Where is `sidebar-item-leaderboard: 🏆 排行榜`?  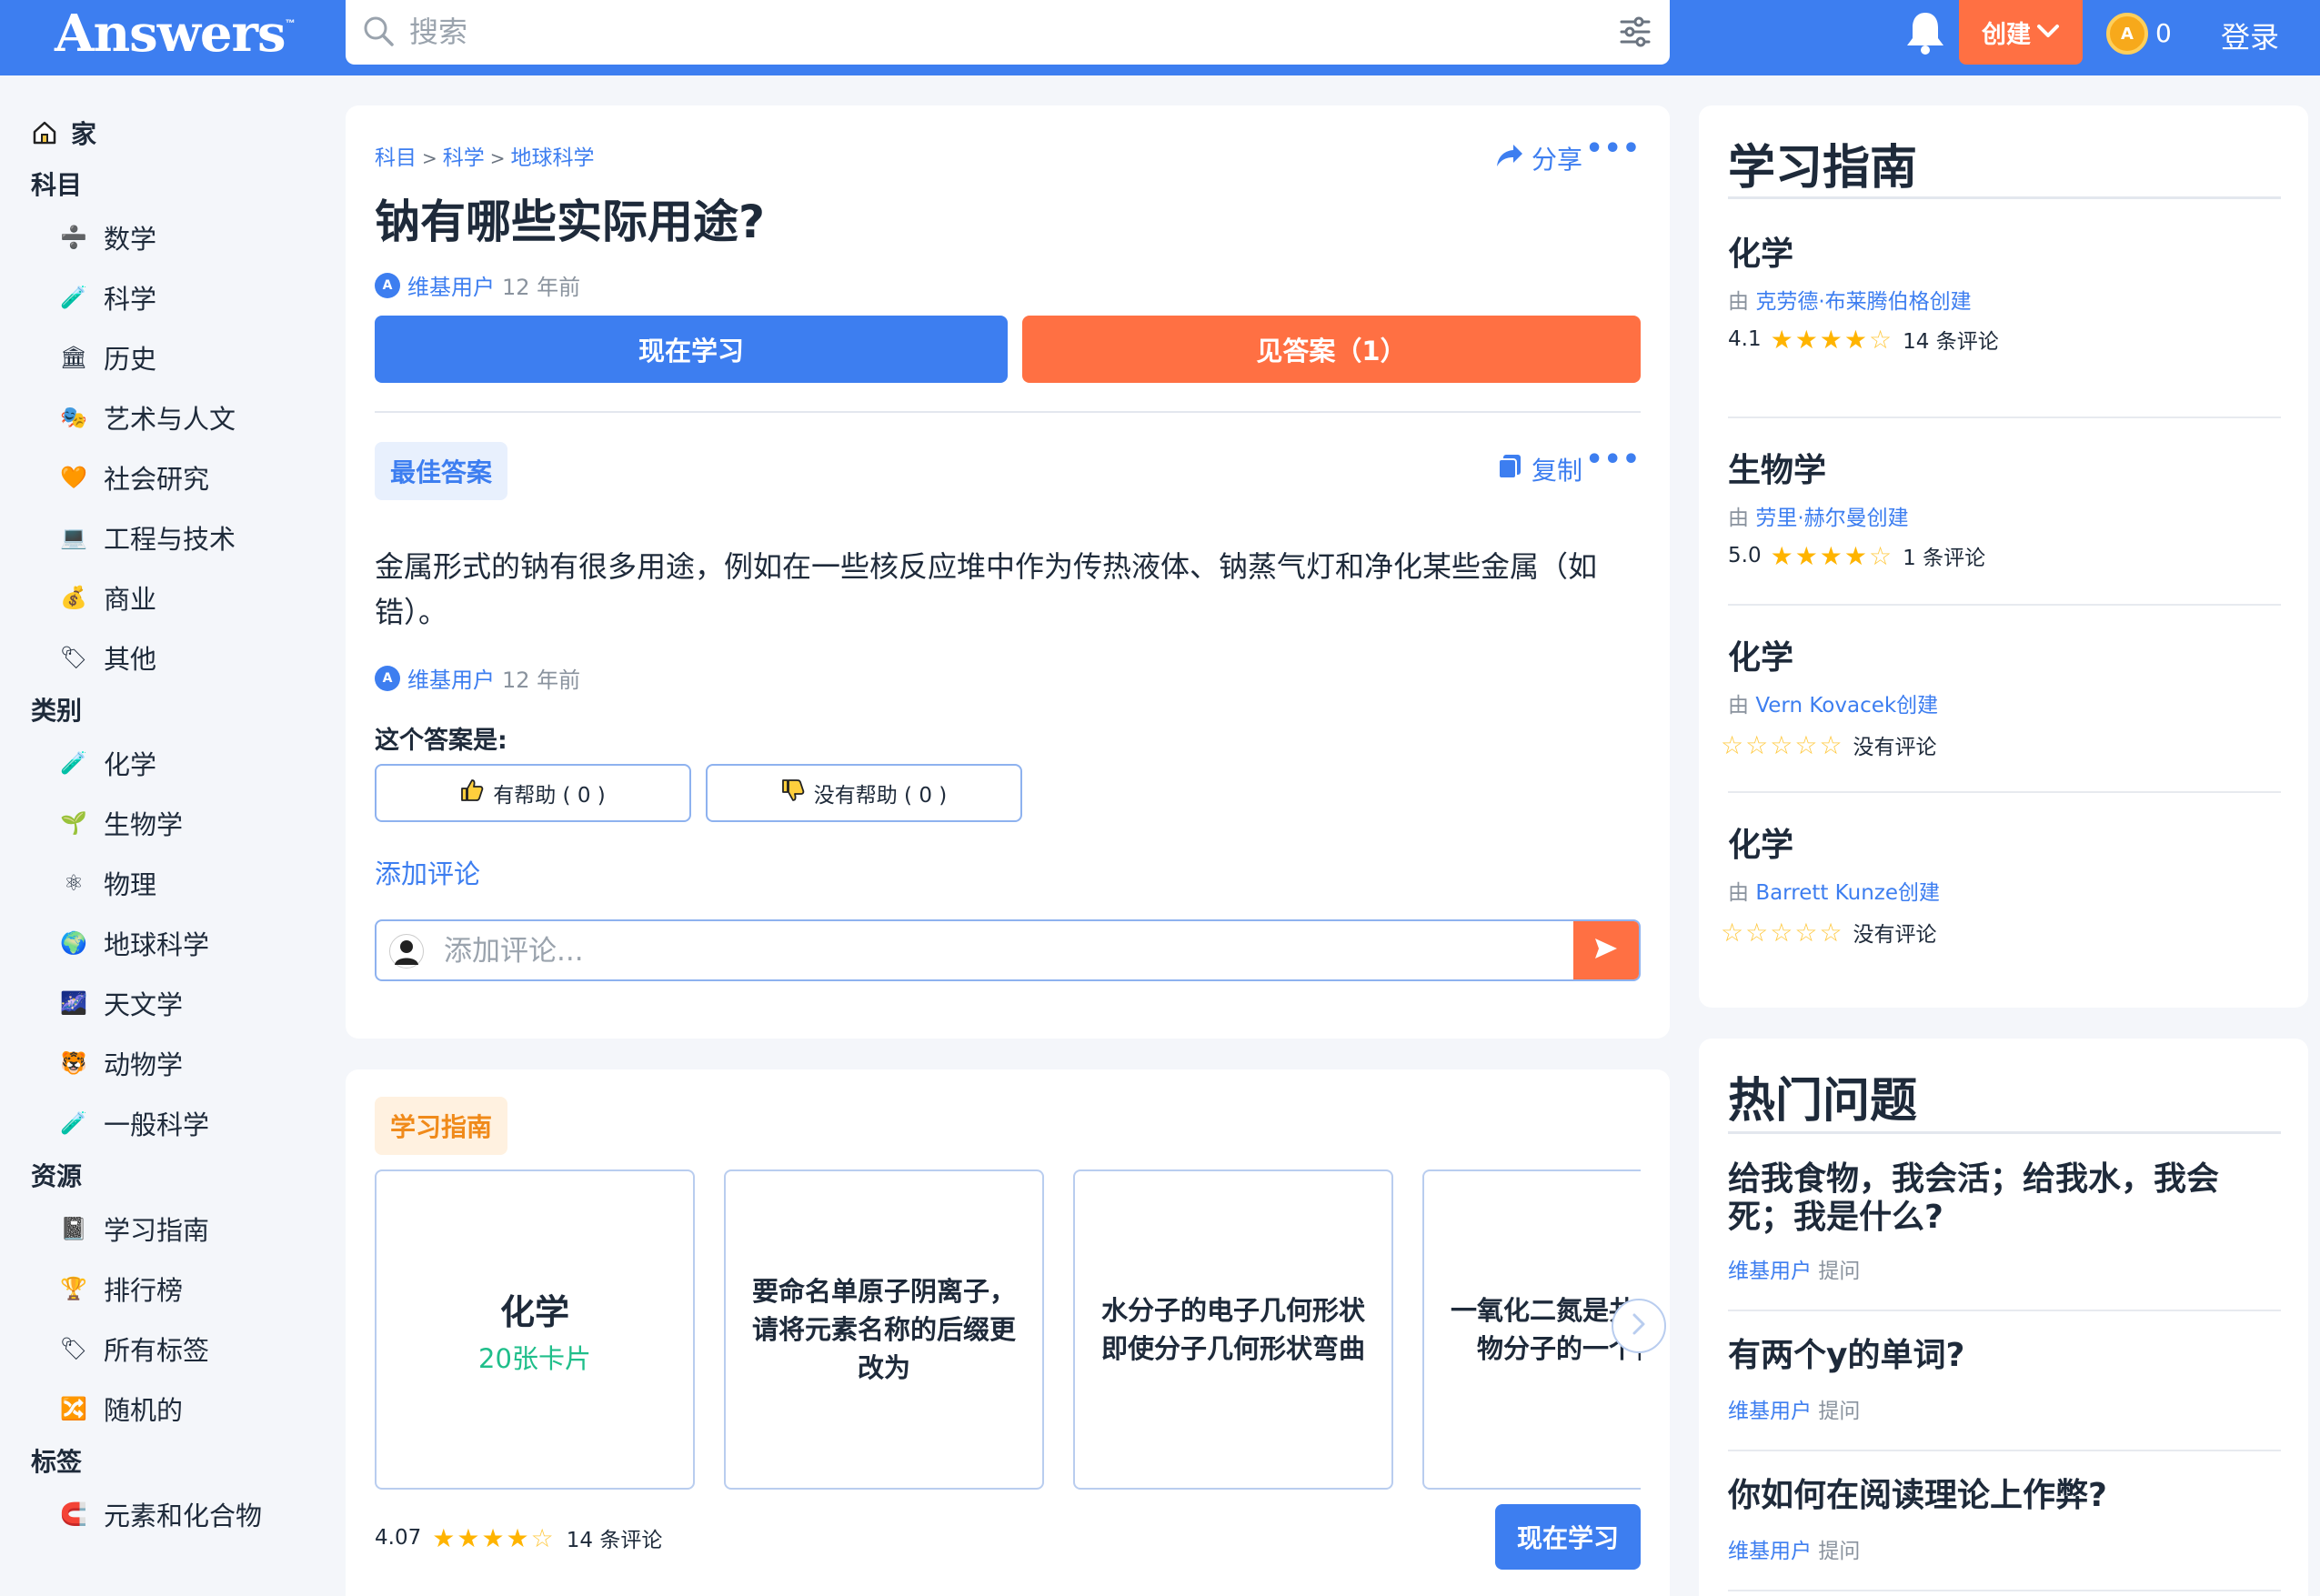 sidebar-item-leaderboard: 🏆 排行榜 is located at coordinates (121, 1289).